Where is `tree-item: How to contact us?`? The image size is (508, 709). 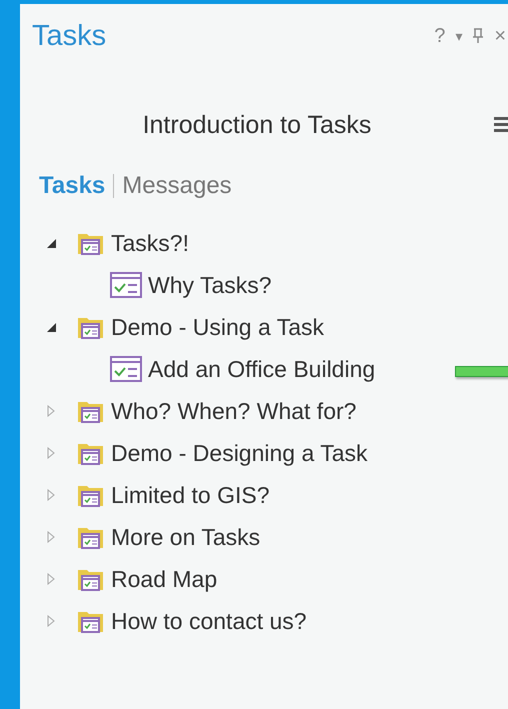
tree-item: How to contact us? is located at coordinates (209, 621).